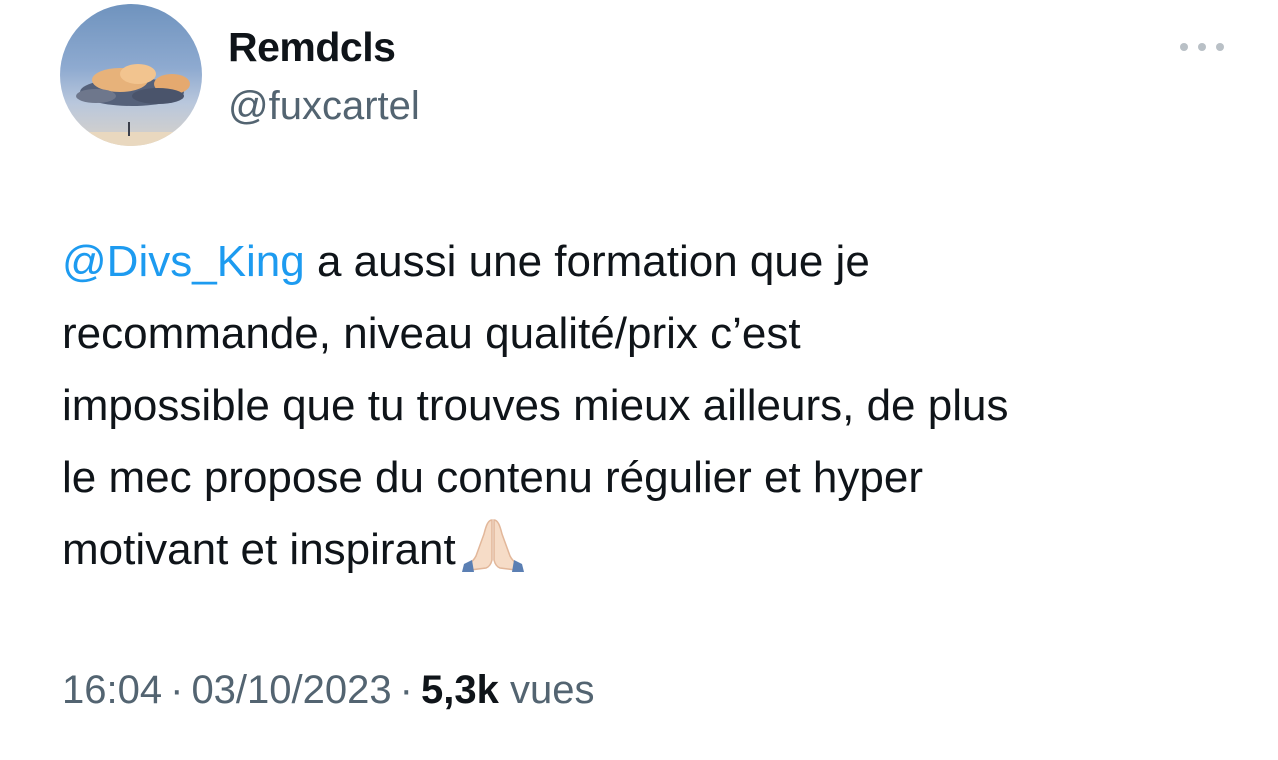 Image resolution: width=1278 pixels, height=760 pixels. Describe the element at coordinates (652, 550) in the screenshot. I see `tweet-line: motivant et inspirant` at that location.